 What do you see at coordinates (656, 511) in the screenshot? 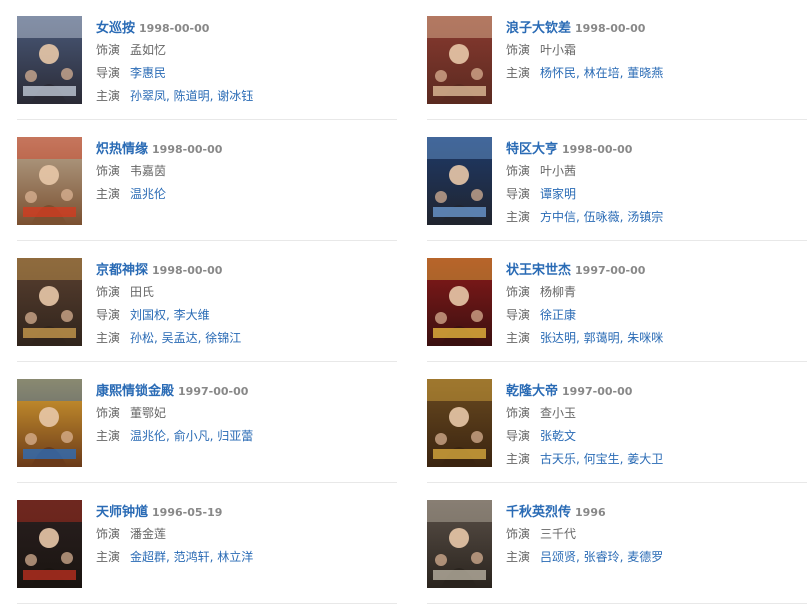
I see `title-line: 千秋英烈传 1996` at bounding box center [656, 511].